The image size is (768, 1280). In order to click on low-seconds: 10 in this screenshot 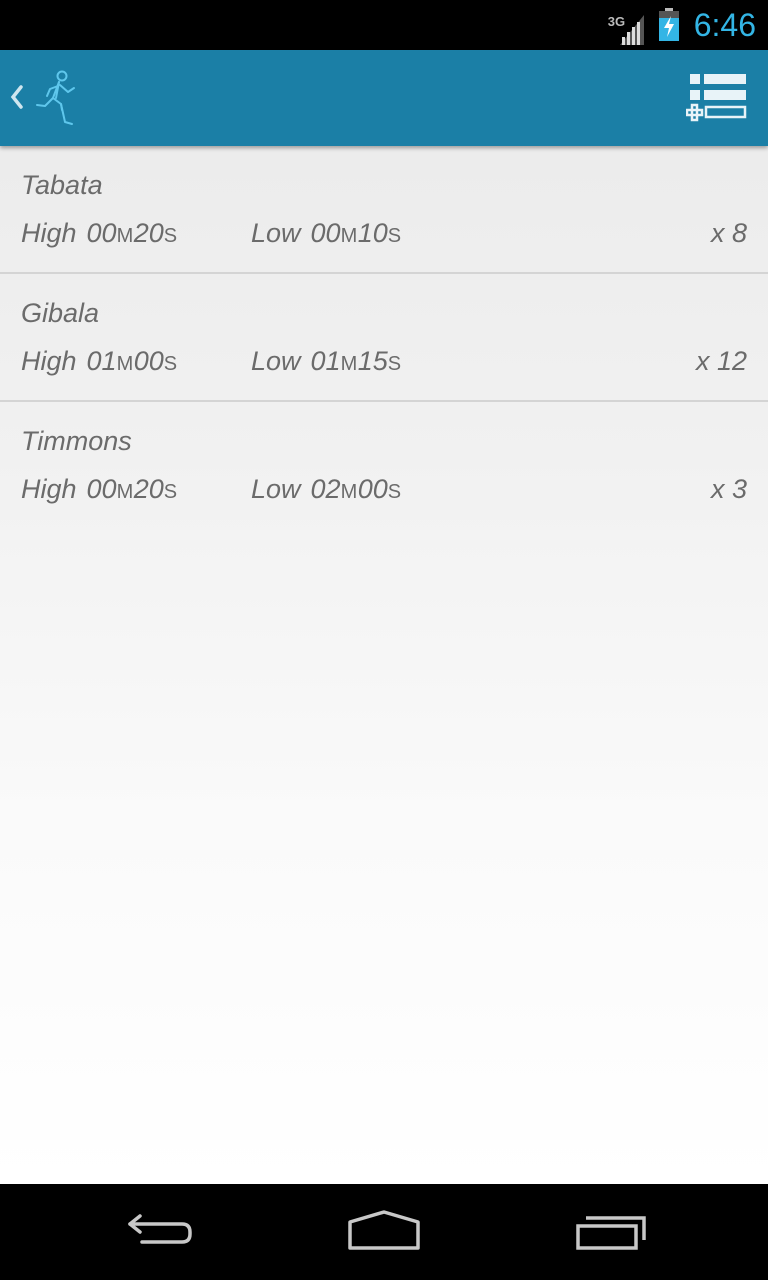, I will do `click(372, 233)`.